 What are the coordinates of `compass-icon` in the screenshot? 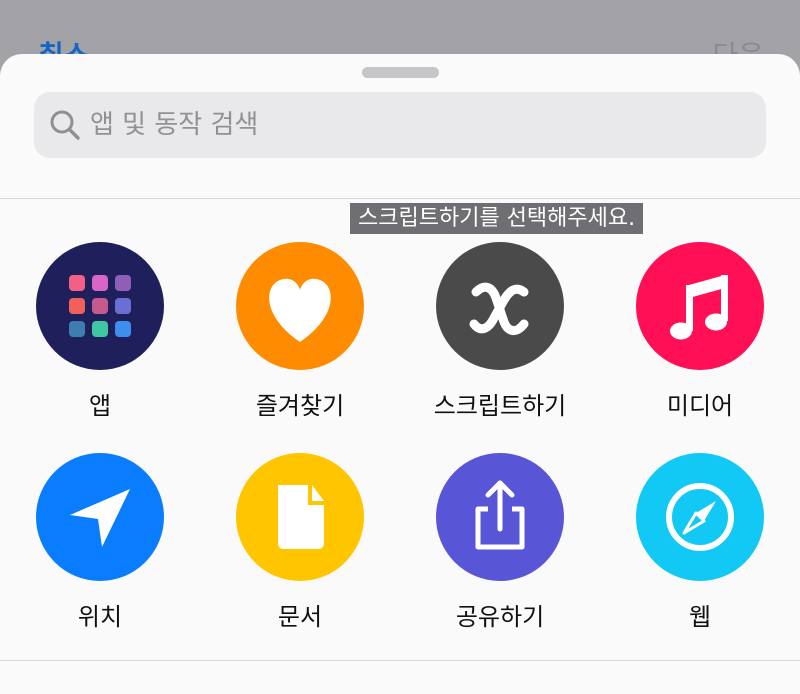 It's located at (700, 517).